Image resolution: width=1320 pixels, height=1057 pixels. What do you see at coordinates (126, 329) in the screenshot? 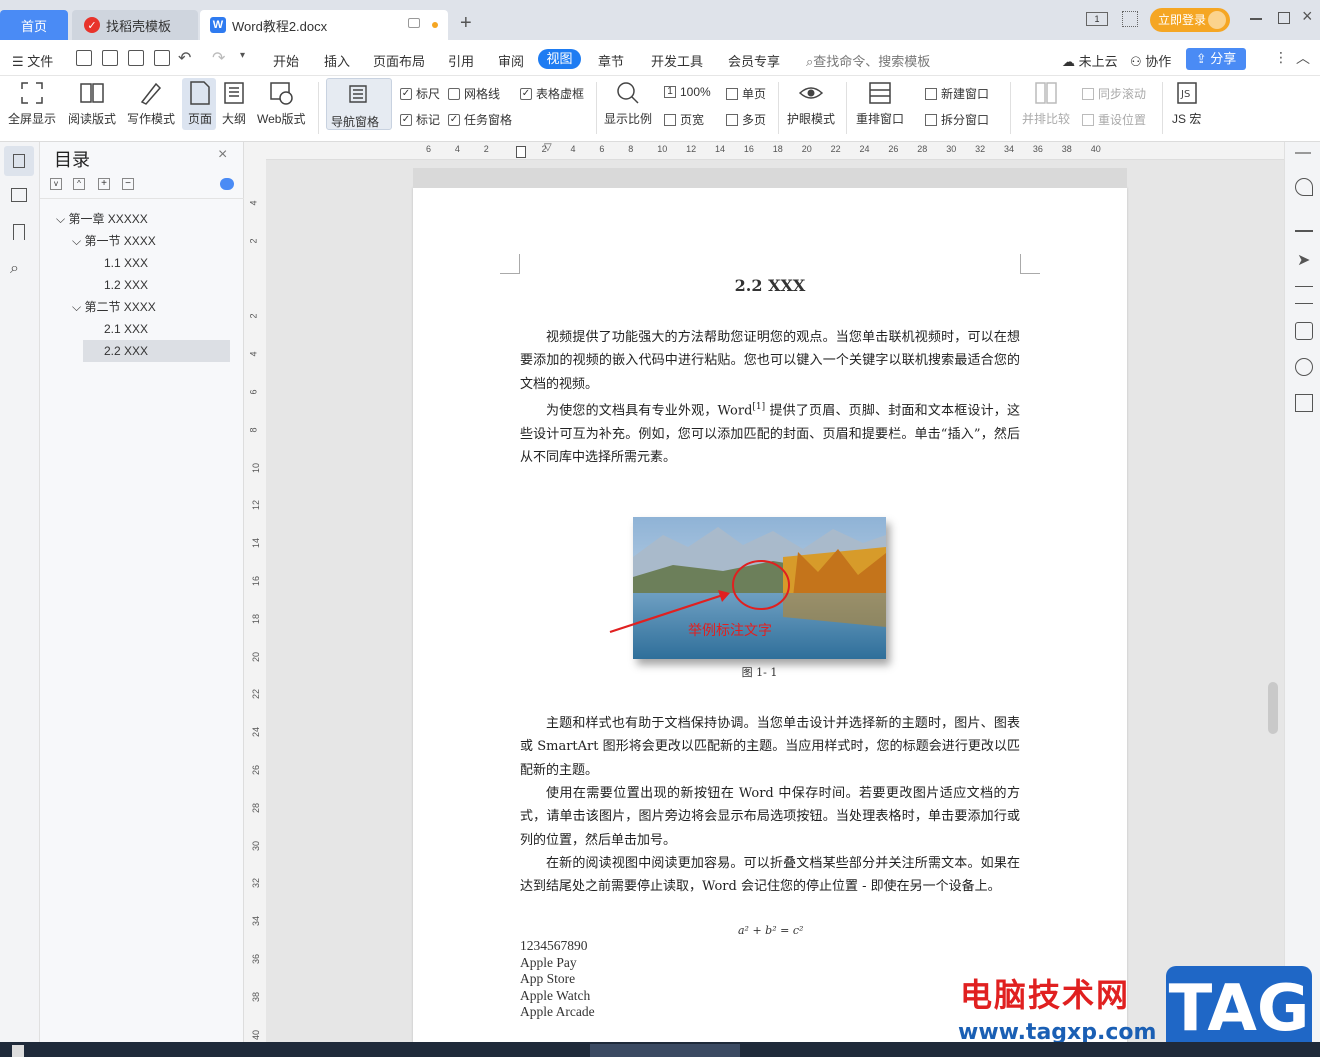
I see `toc-item: 2.1 XXX` at bounding box center [126, 329].